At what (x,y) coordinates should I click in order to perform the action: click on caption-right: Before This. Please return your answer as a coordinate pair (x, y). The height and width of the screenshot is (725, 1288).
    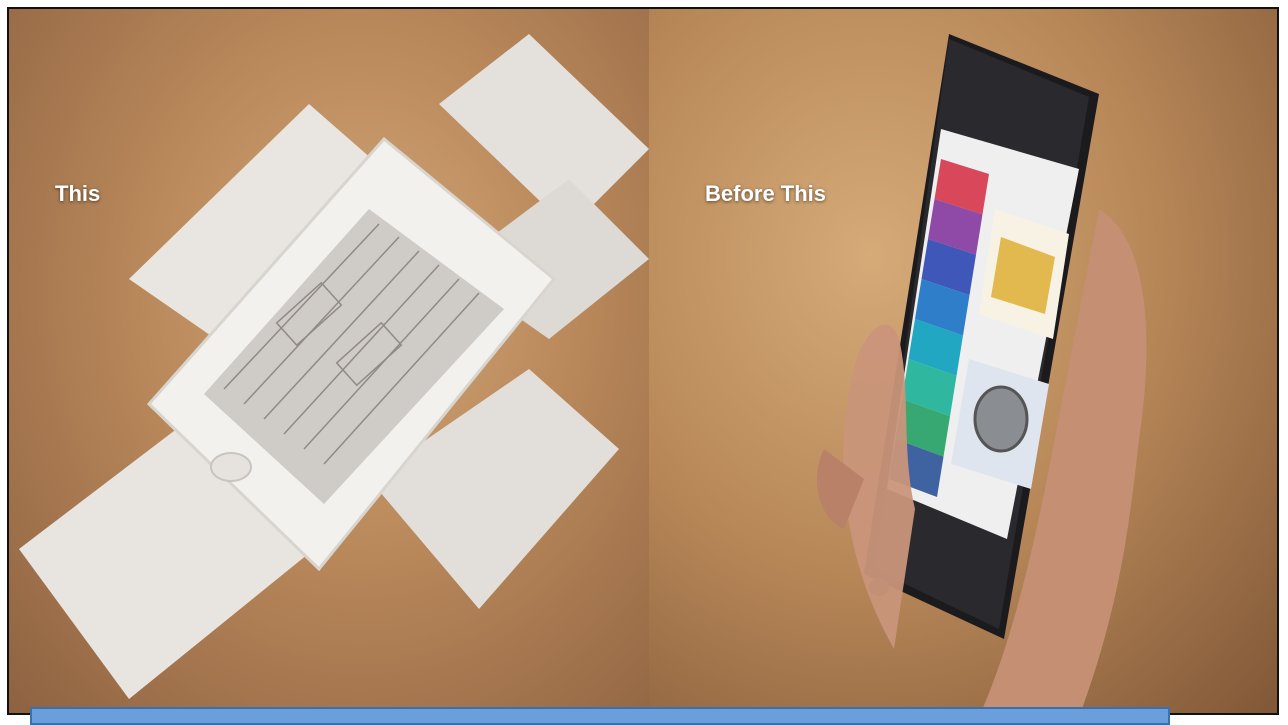
    Looking at the image, I should click on (766, 193).